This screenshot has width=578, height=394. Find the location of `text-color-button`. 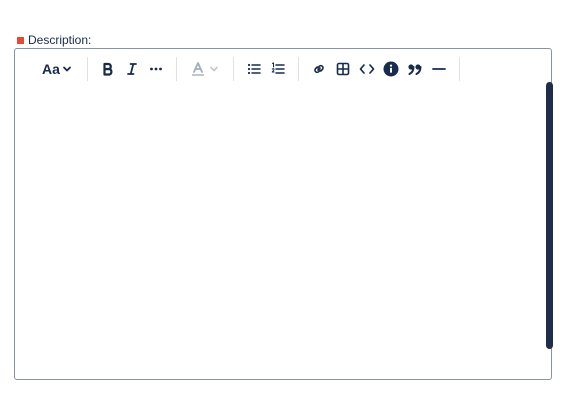

text-color-button is located at coordinates (204, 69).